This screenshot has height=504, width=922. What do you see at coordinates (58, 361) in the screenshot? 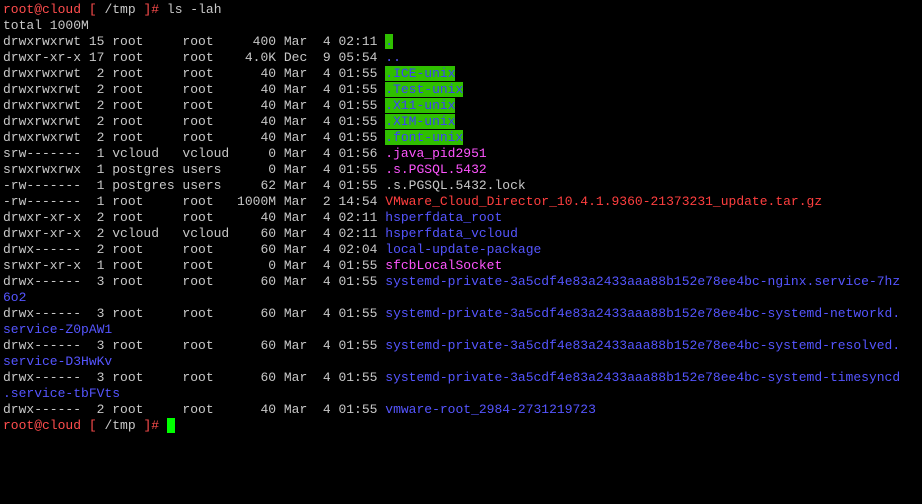
I see `entry-name: service-D3HwKv` at bounding box center [58, 361].